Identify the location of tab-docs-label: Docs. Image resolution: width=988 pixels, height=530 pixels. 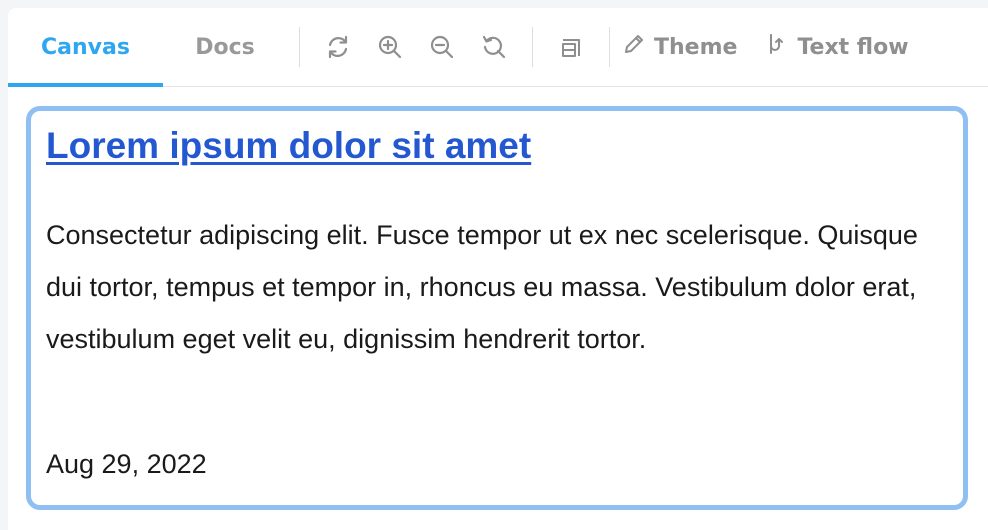
(225, 47).